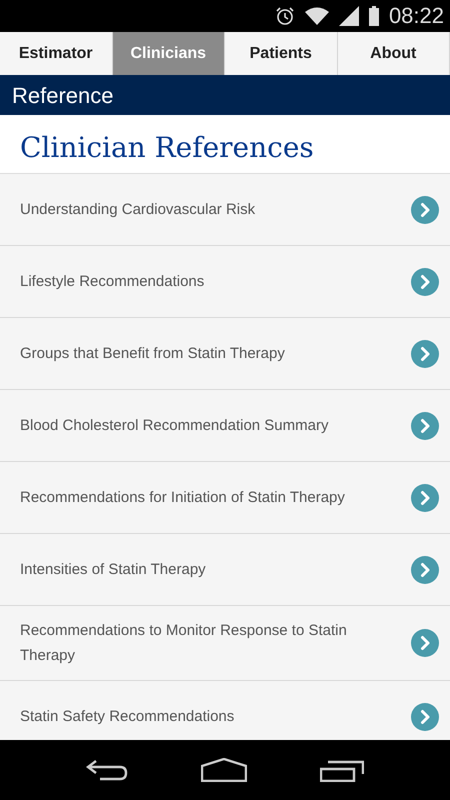 This screenshot has height=800, width=450. Describe the element at coordinates (225, 282) in the screenshot. I see `reference-list-item: Lifestyle Recommendations` at that location.